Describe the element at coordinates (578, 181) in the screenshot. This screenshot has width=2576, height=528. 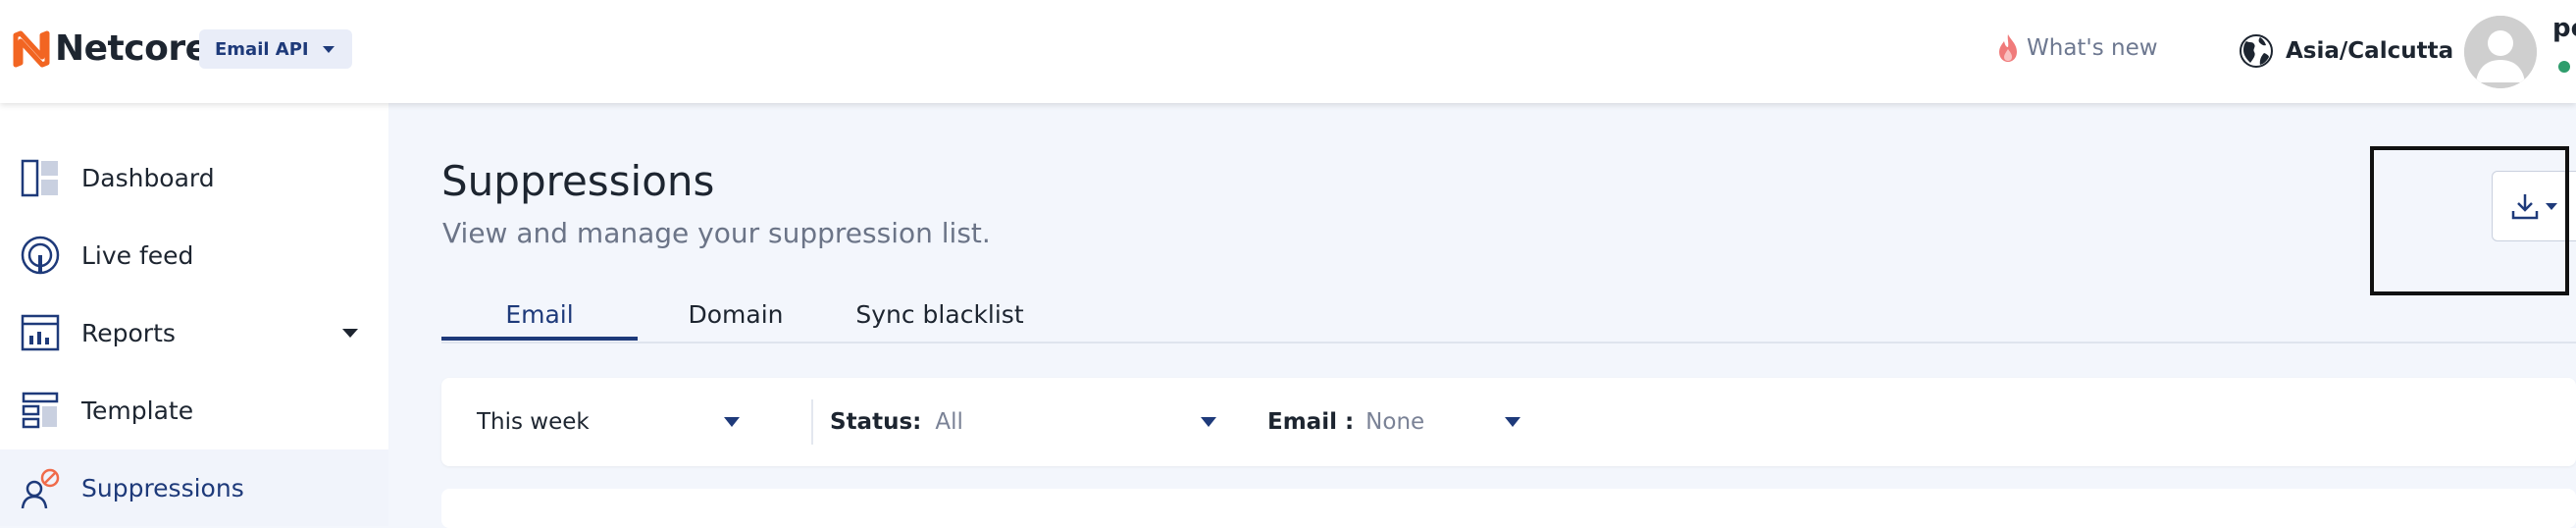
I see `page-title: Suppressions` at that location.